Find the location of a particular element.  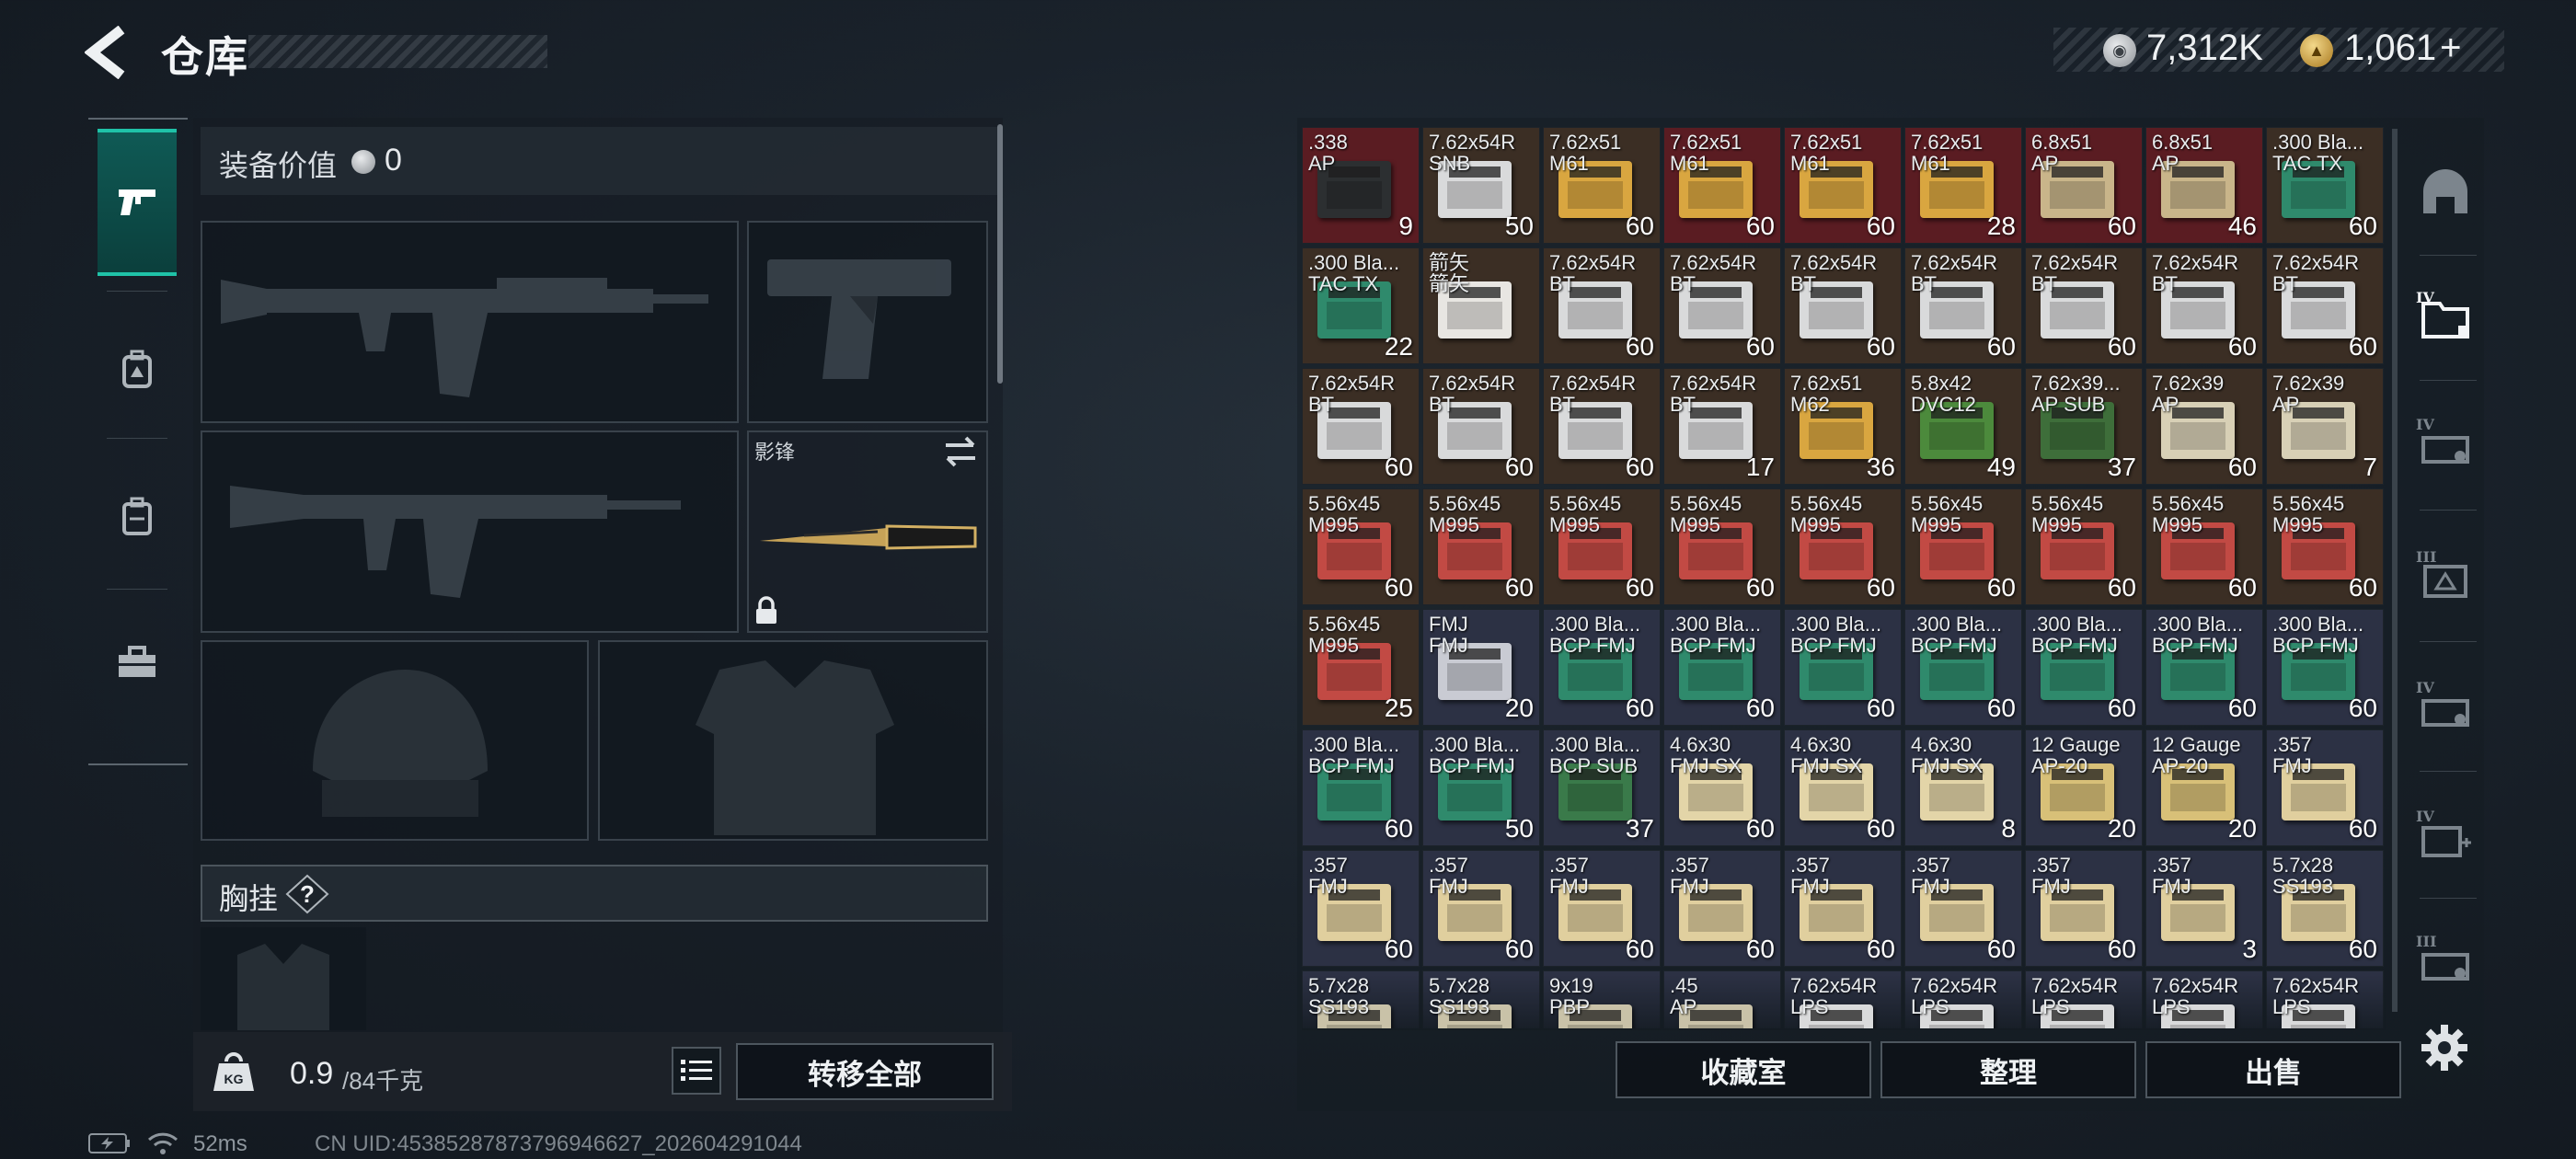

transfer-all-button: 转移全部 is located at coordinates (865, 1071).